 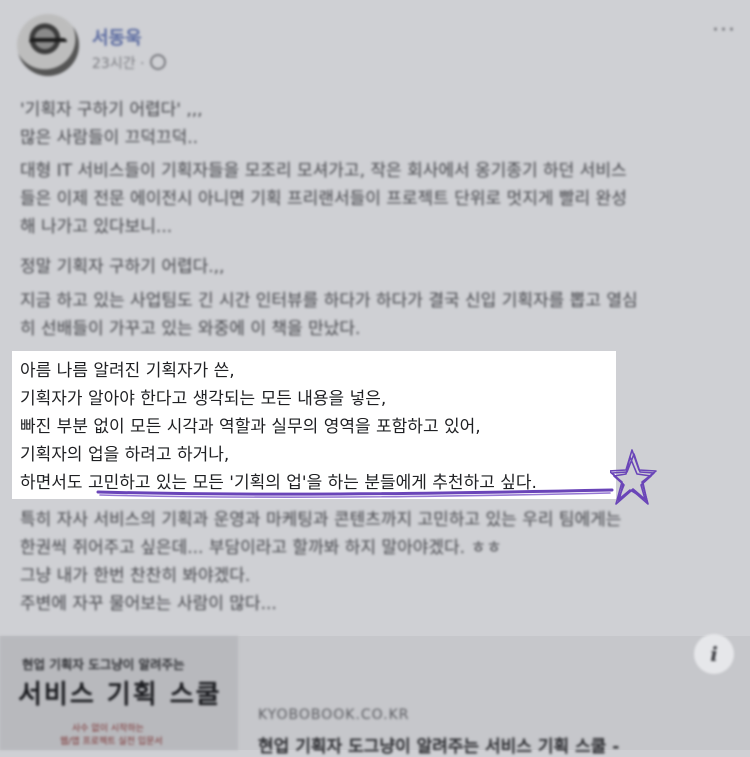 I want to click on highlight-line-1: 아름 나름 알려진 기획자가 쓴,, so click(x=127, y=371).